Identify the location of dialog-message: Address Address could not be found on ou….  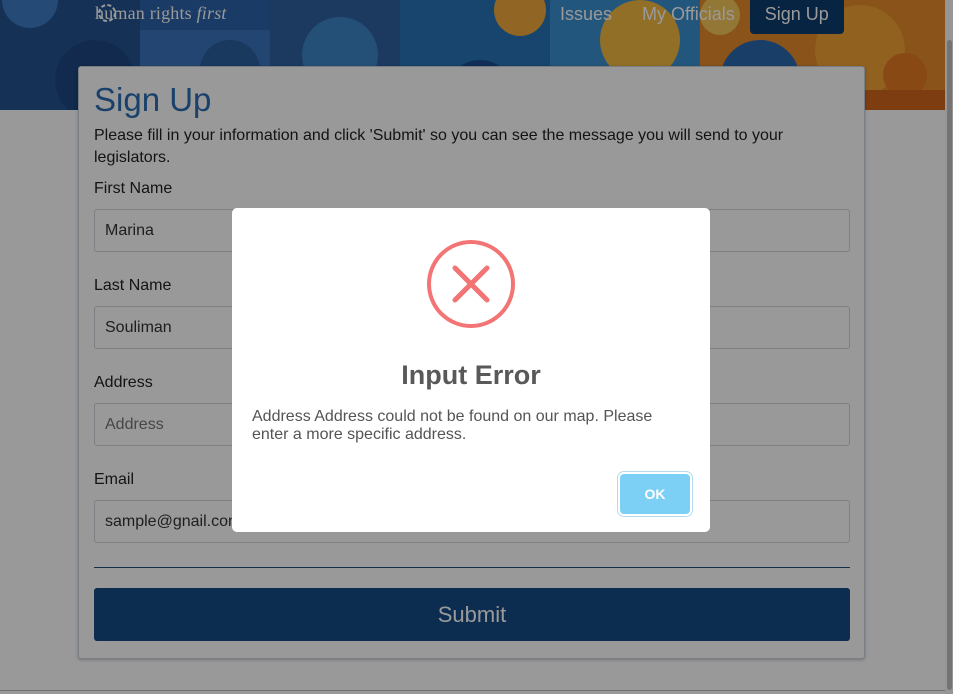
(452, 425).